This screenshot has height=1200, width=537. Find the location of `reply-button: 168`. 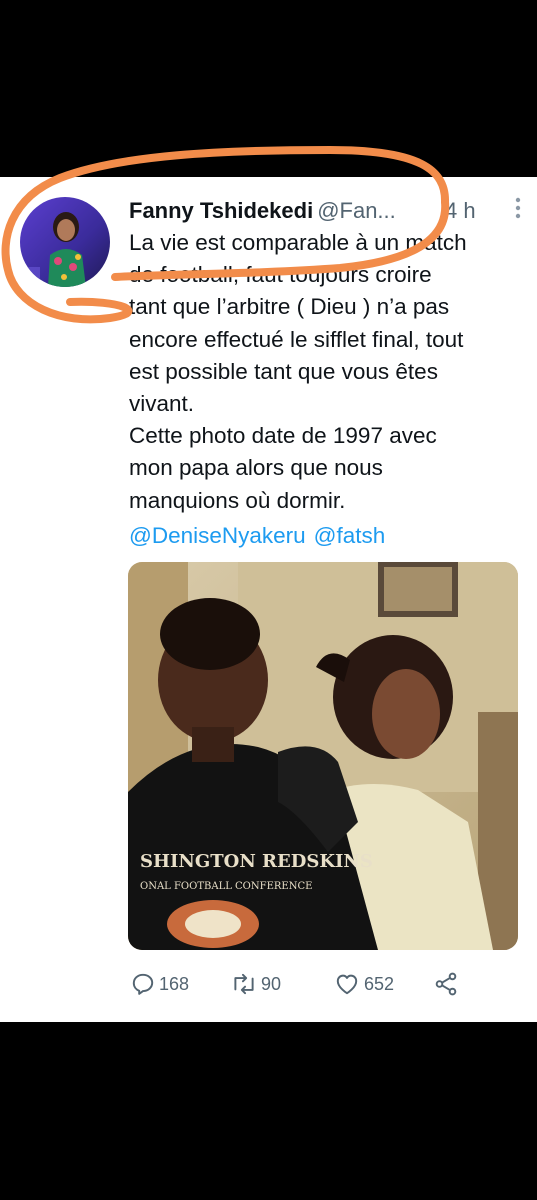

reply-button: 168 is located at coordinates (159, 984).